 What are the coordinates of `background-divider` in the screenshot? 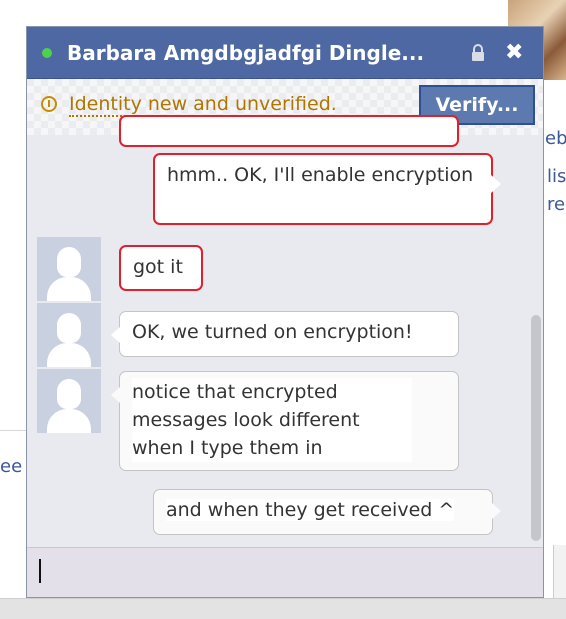 It's located at (14, 430).